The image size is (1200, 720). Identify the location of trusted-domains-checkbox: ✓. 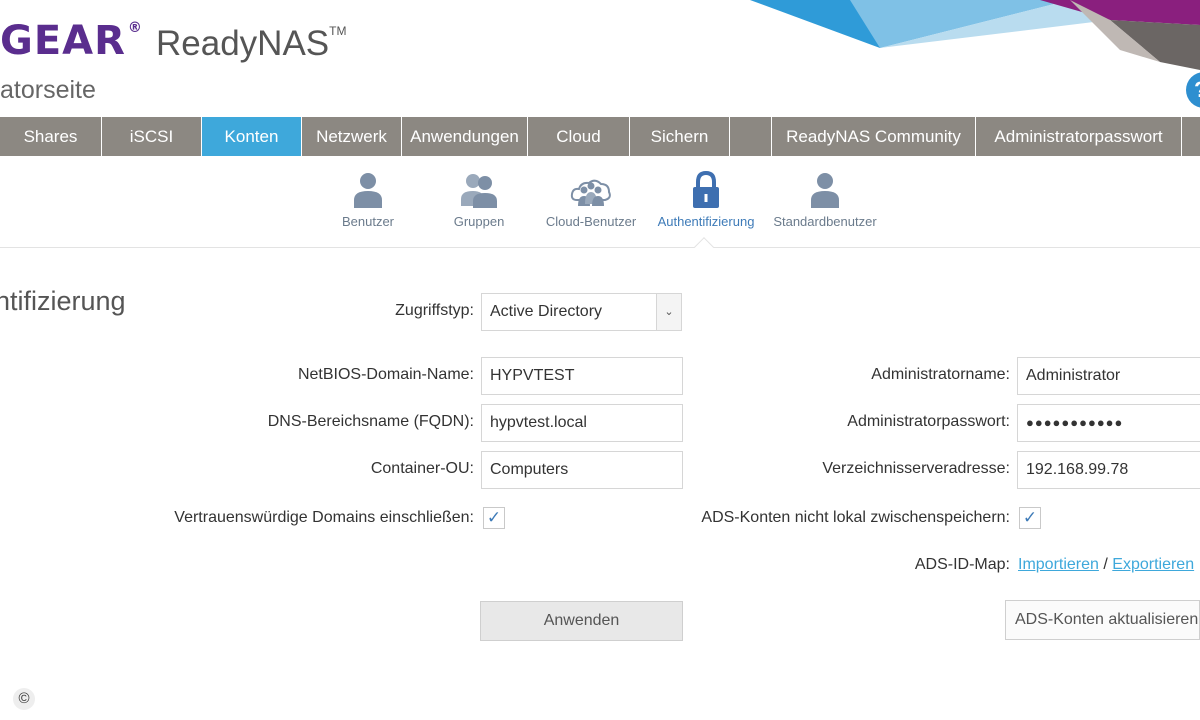
(494, 518).